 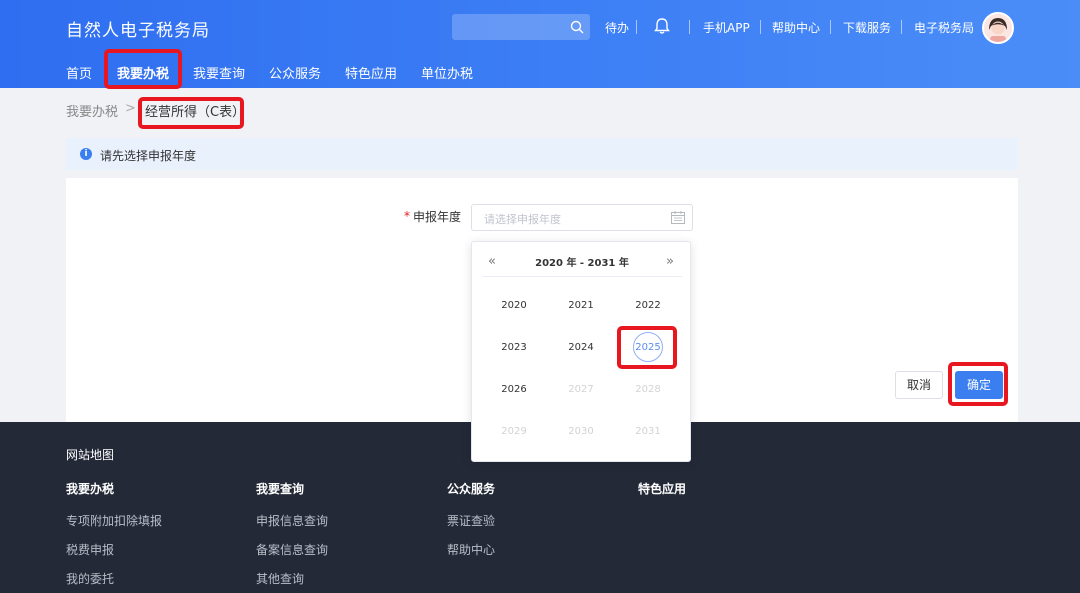 I want to click on footer-column-title: 我要办税, so click(x=90, y=489).